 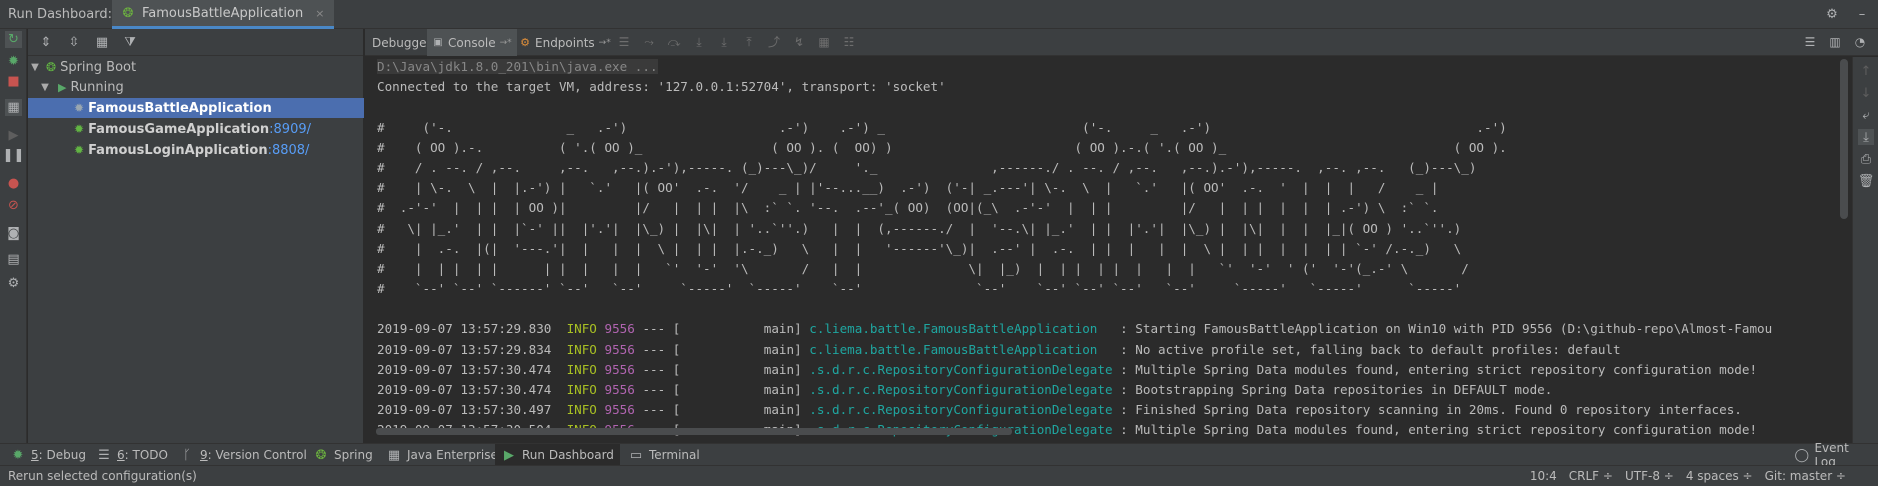 What do you see at coordinates (196, 67) in the screenshot?
I see `tree-node-spring-boot: ▼ ❂ Spring Boot` at bounding box center [196, 67].